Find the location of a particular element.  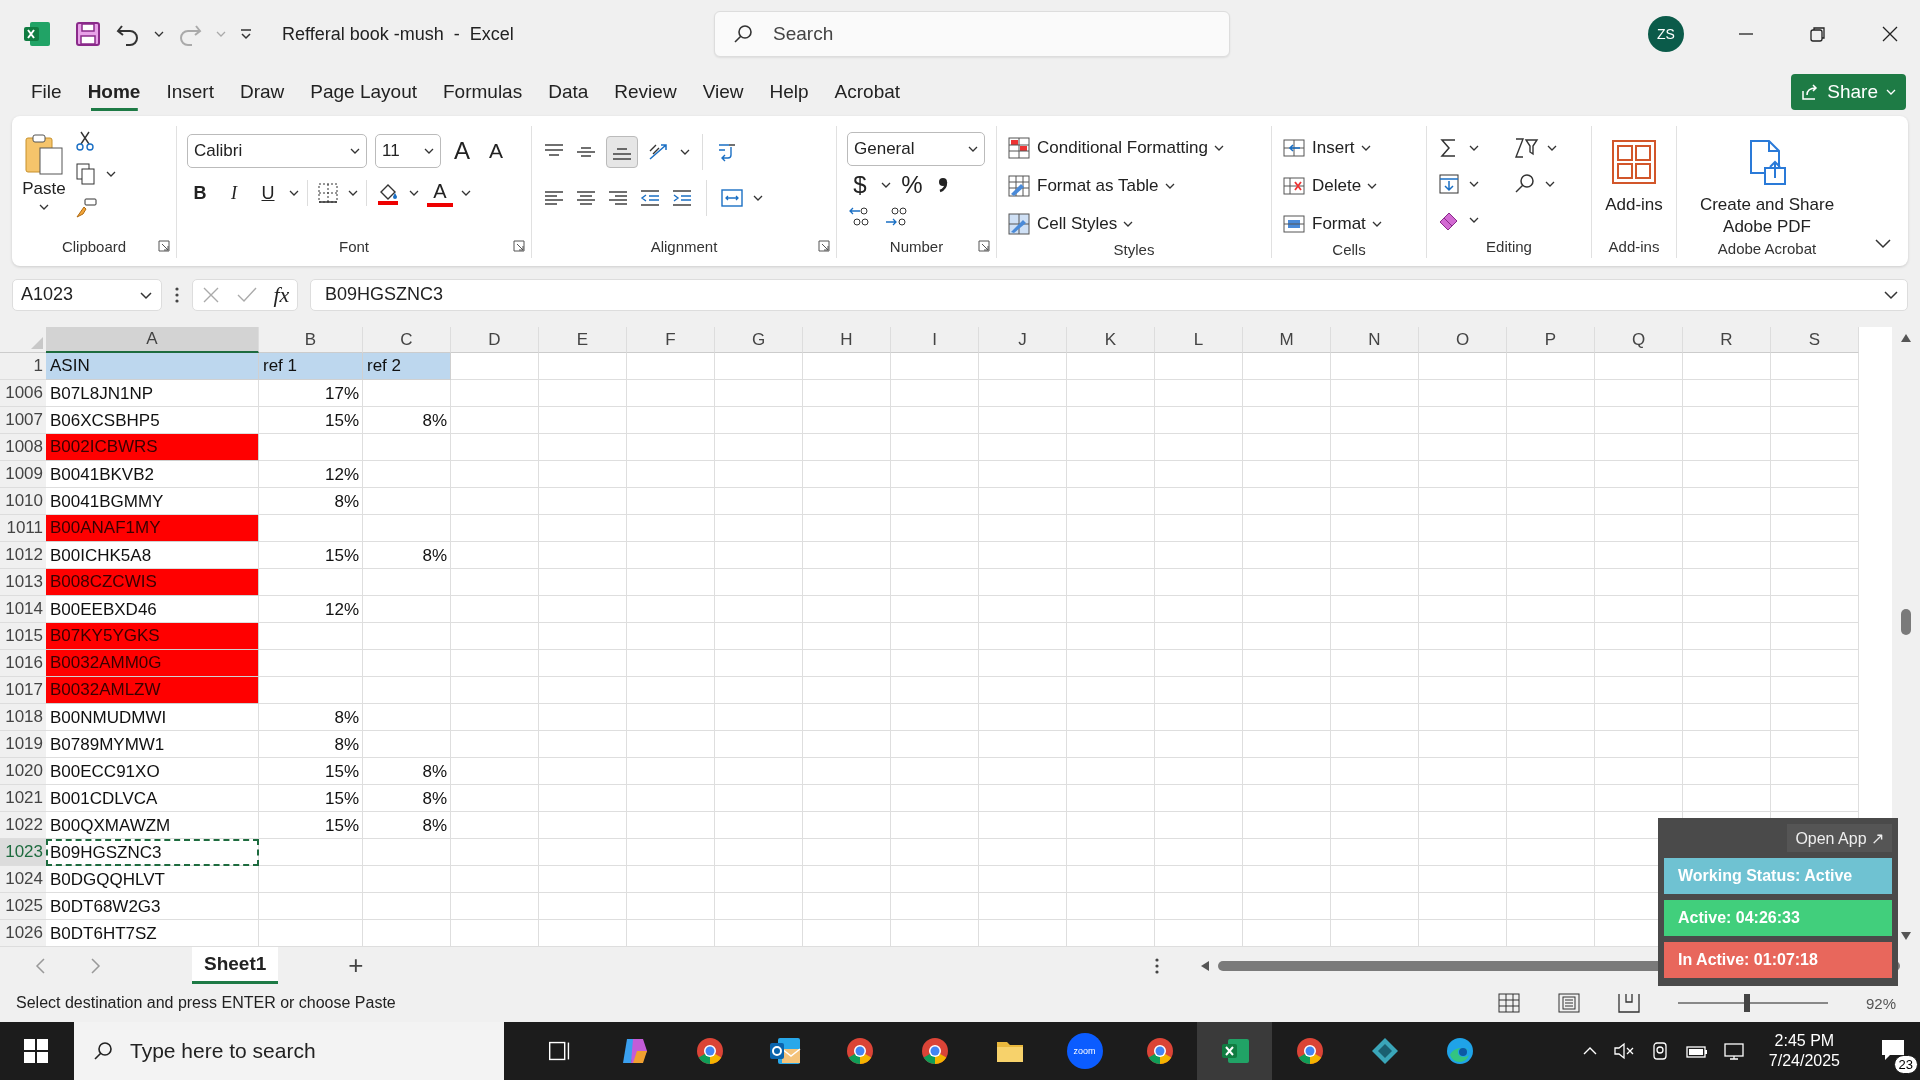

styles-menu-button: Format as Table is located at coordinates (1116, 186).